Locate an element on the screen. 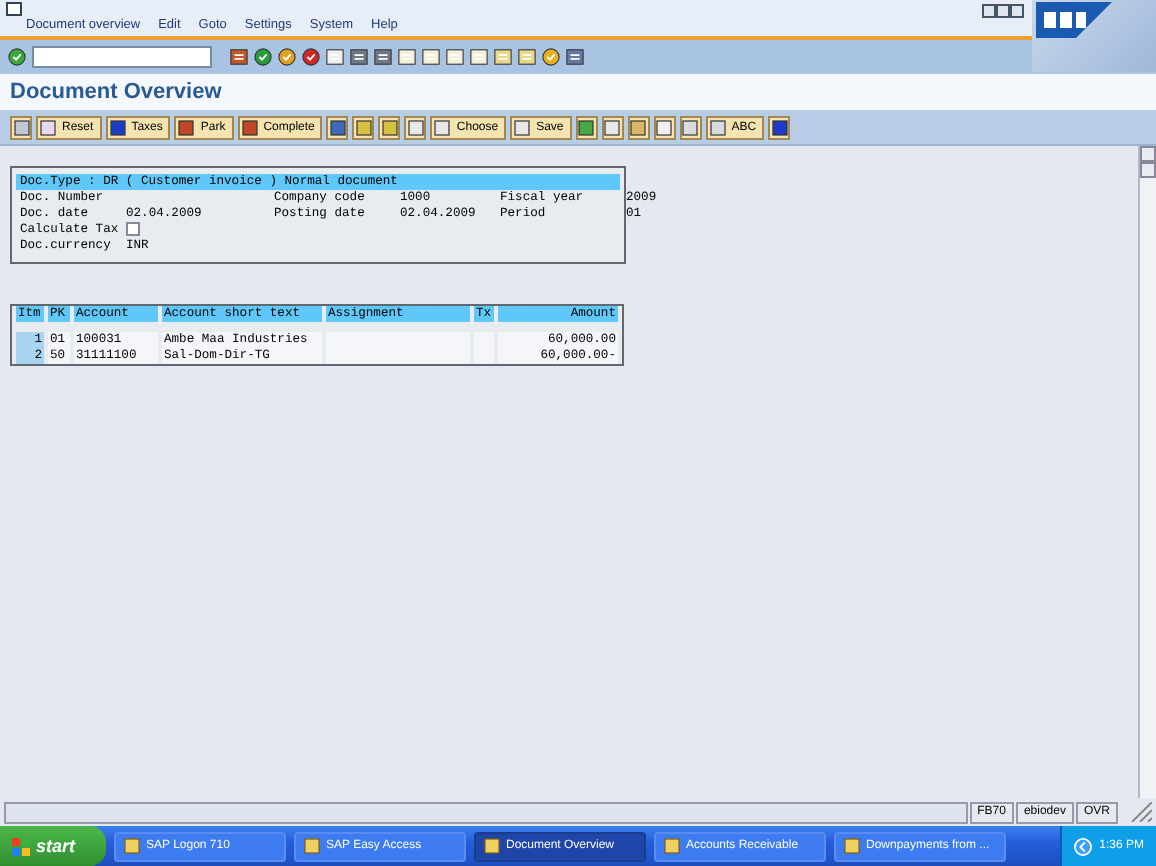 This screenshot has width=1156, height=866. checkbox is located at coordinates (133, 229).